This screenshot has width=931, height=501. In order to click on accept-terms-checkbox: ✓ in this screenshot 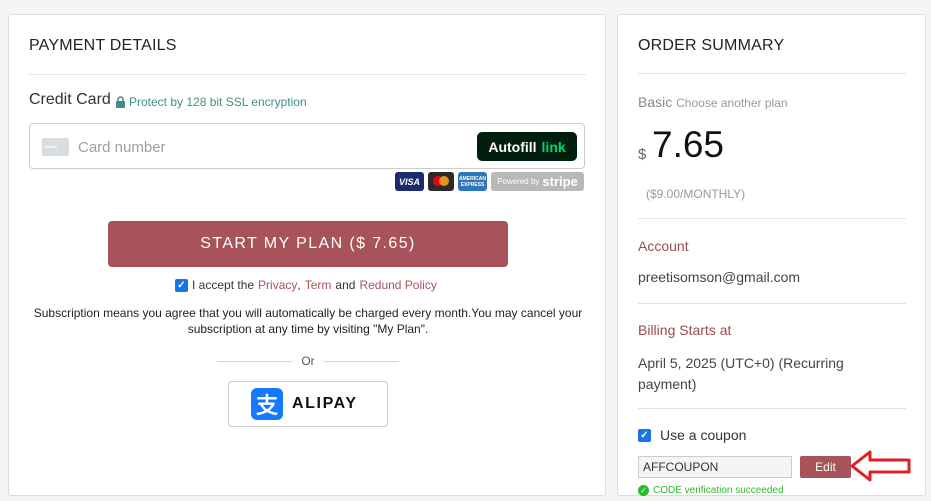, I will do `click(181, 285)`.